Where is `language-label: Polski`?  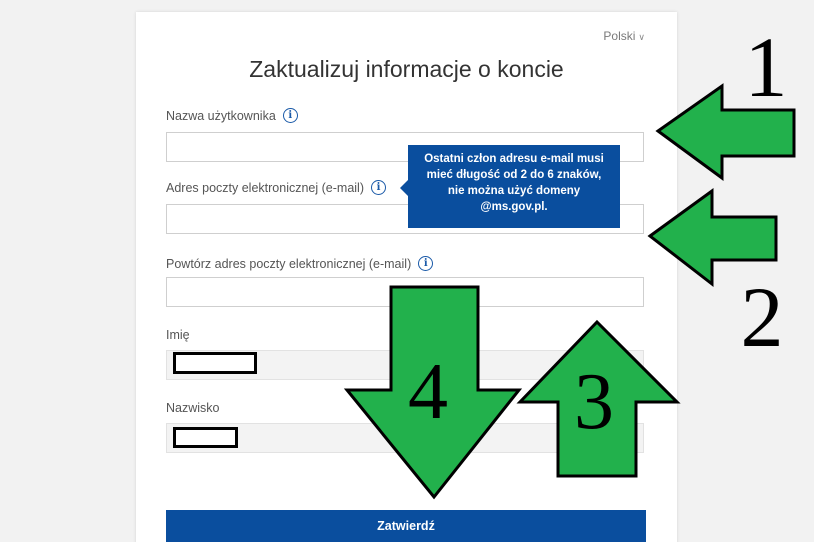
language-label: Polski is located at coordinates (619, 36).